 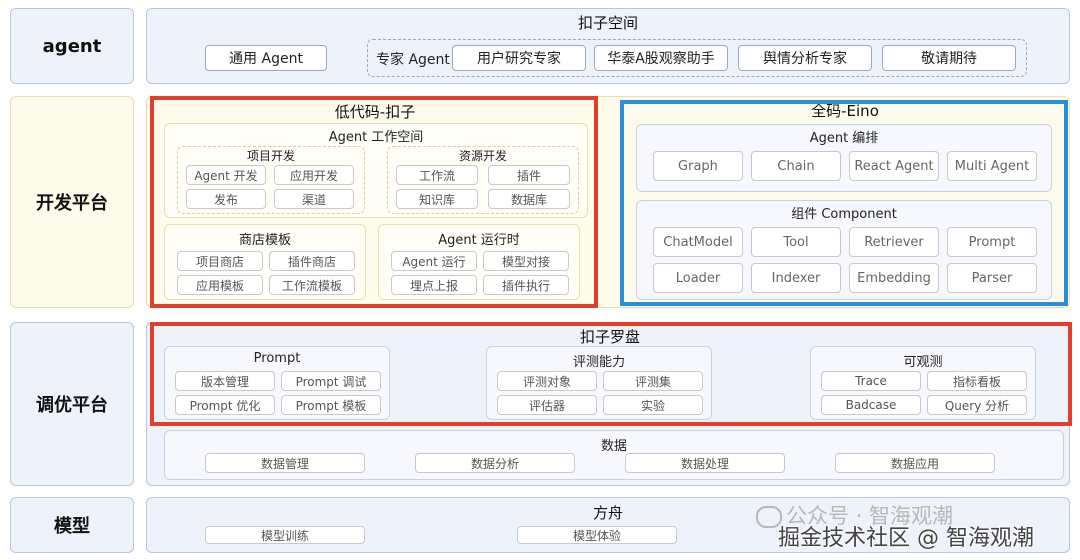 I want to click on row-label-model: 模型, so click(x=72, y=525).